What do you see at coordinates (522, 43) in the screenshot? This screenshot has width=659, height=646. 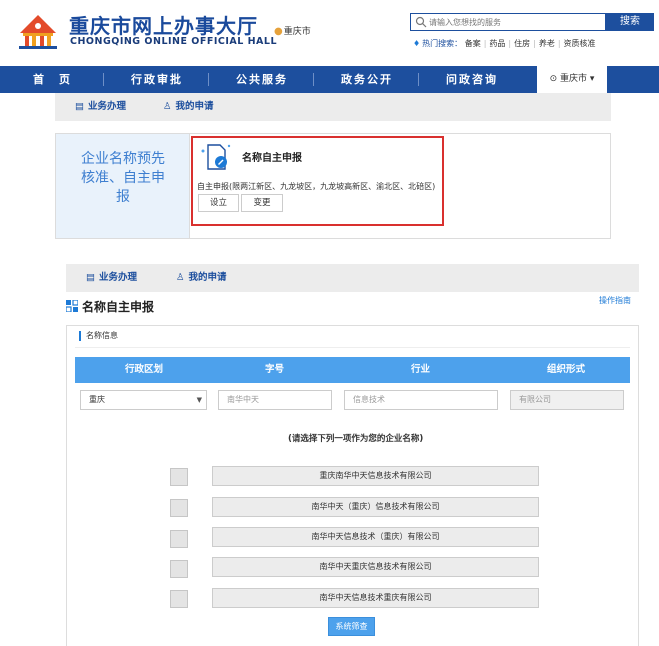 I see `hot-search-item: 住房` at bounding box center [522, 43].